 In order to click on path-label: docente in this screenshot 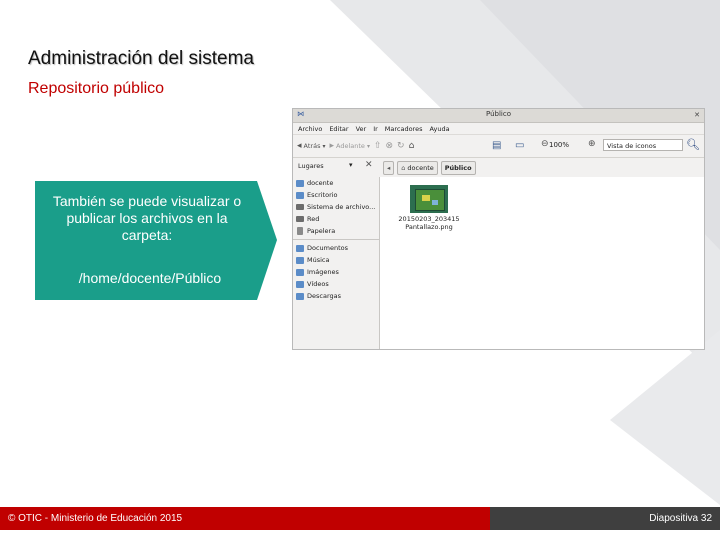, I will do `click(420, 168)`.